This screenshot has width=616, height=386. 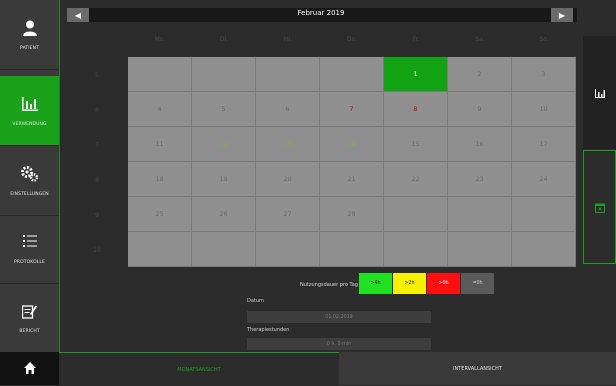 What do you see at coordinates (352, 144) in the screenshot?
I see `calendar-day-cell: 14` at bounding box center [352, 144].